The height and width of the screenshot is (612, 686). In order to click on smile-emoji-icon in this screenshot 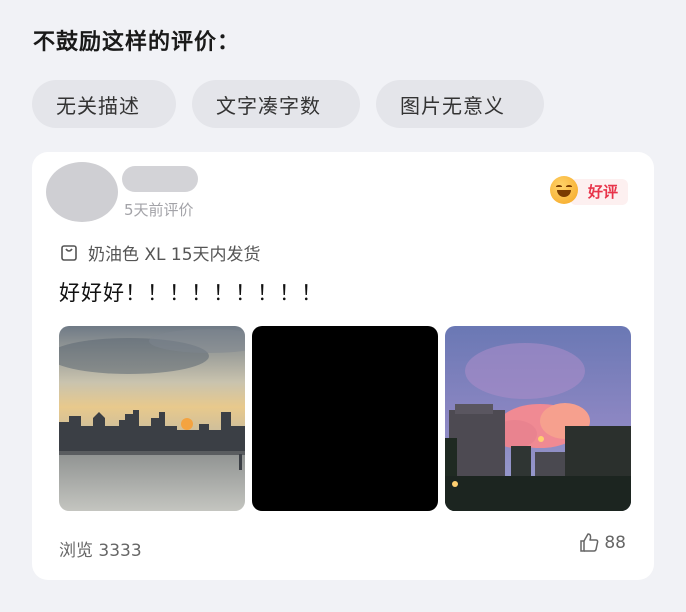, I will do `click(564, 190)`.